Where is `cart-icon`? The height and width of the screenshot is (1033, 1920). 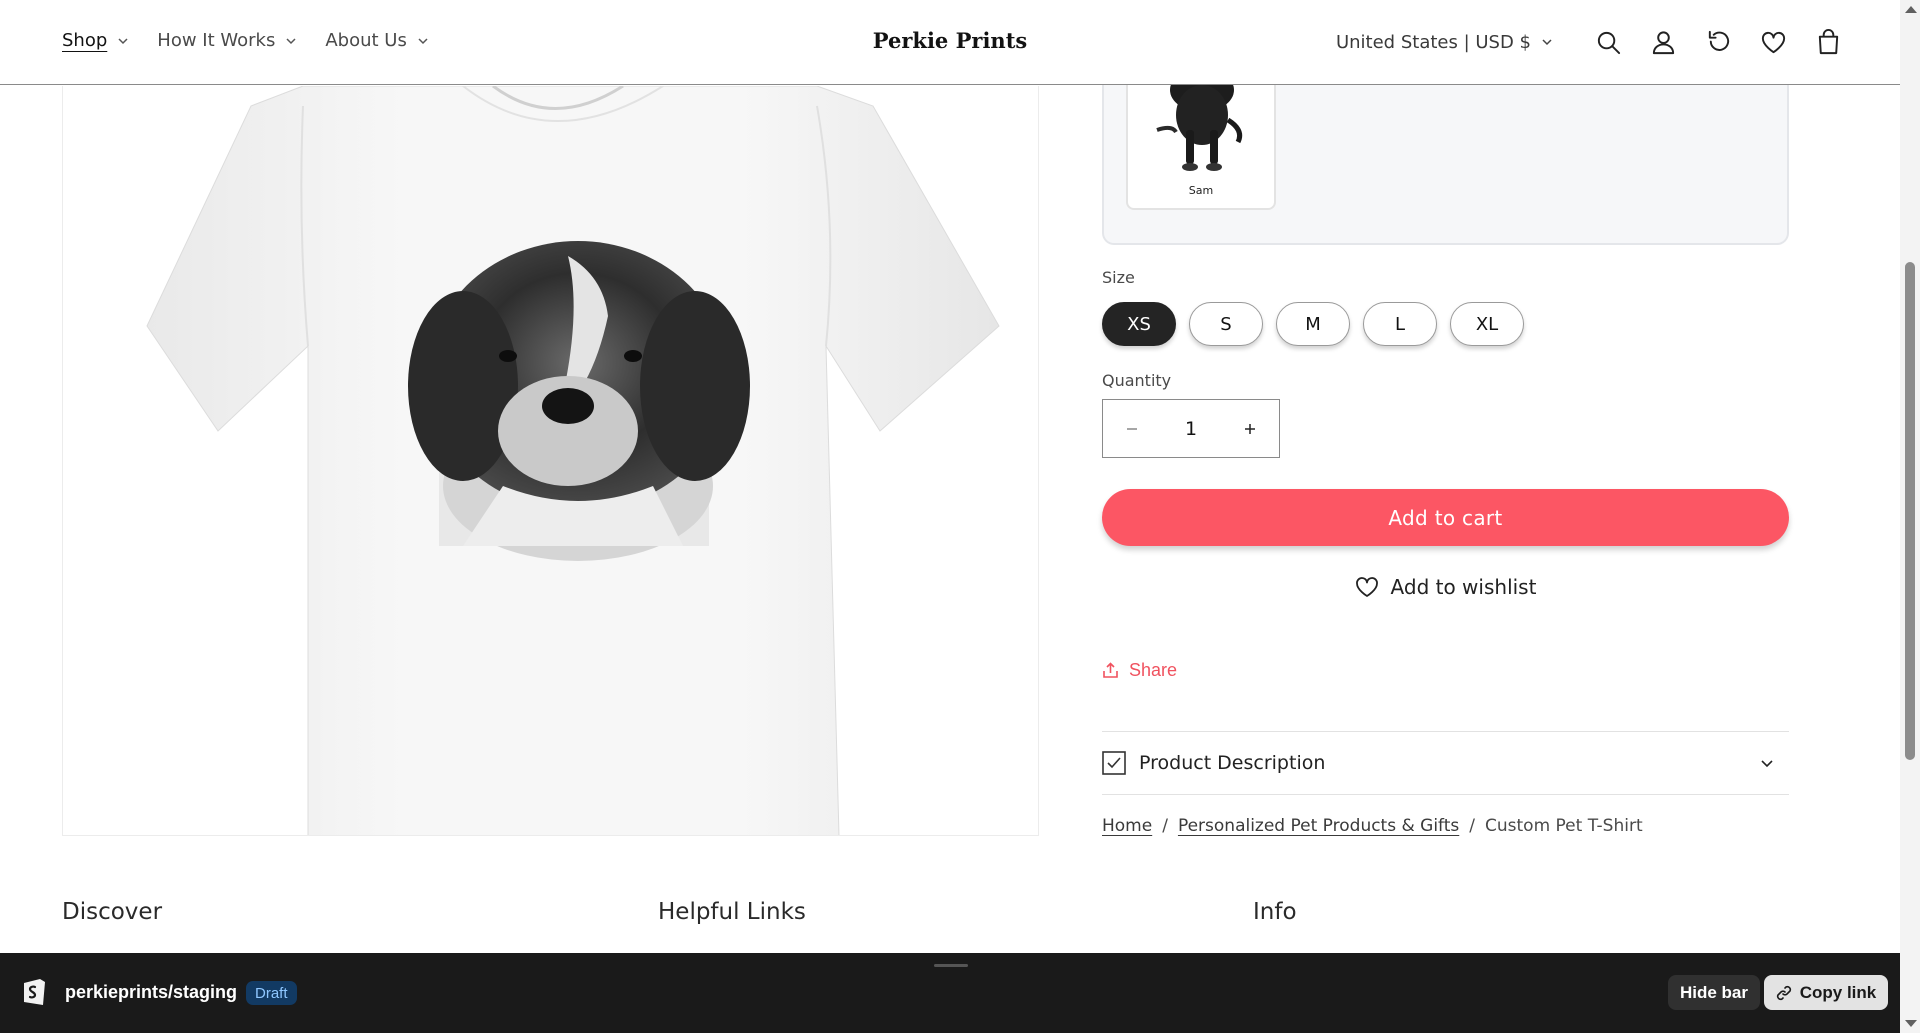
cart-icon is located at coordinates (1828, 41).